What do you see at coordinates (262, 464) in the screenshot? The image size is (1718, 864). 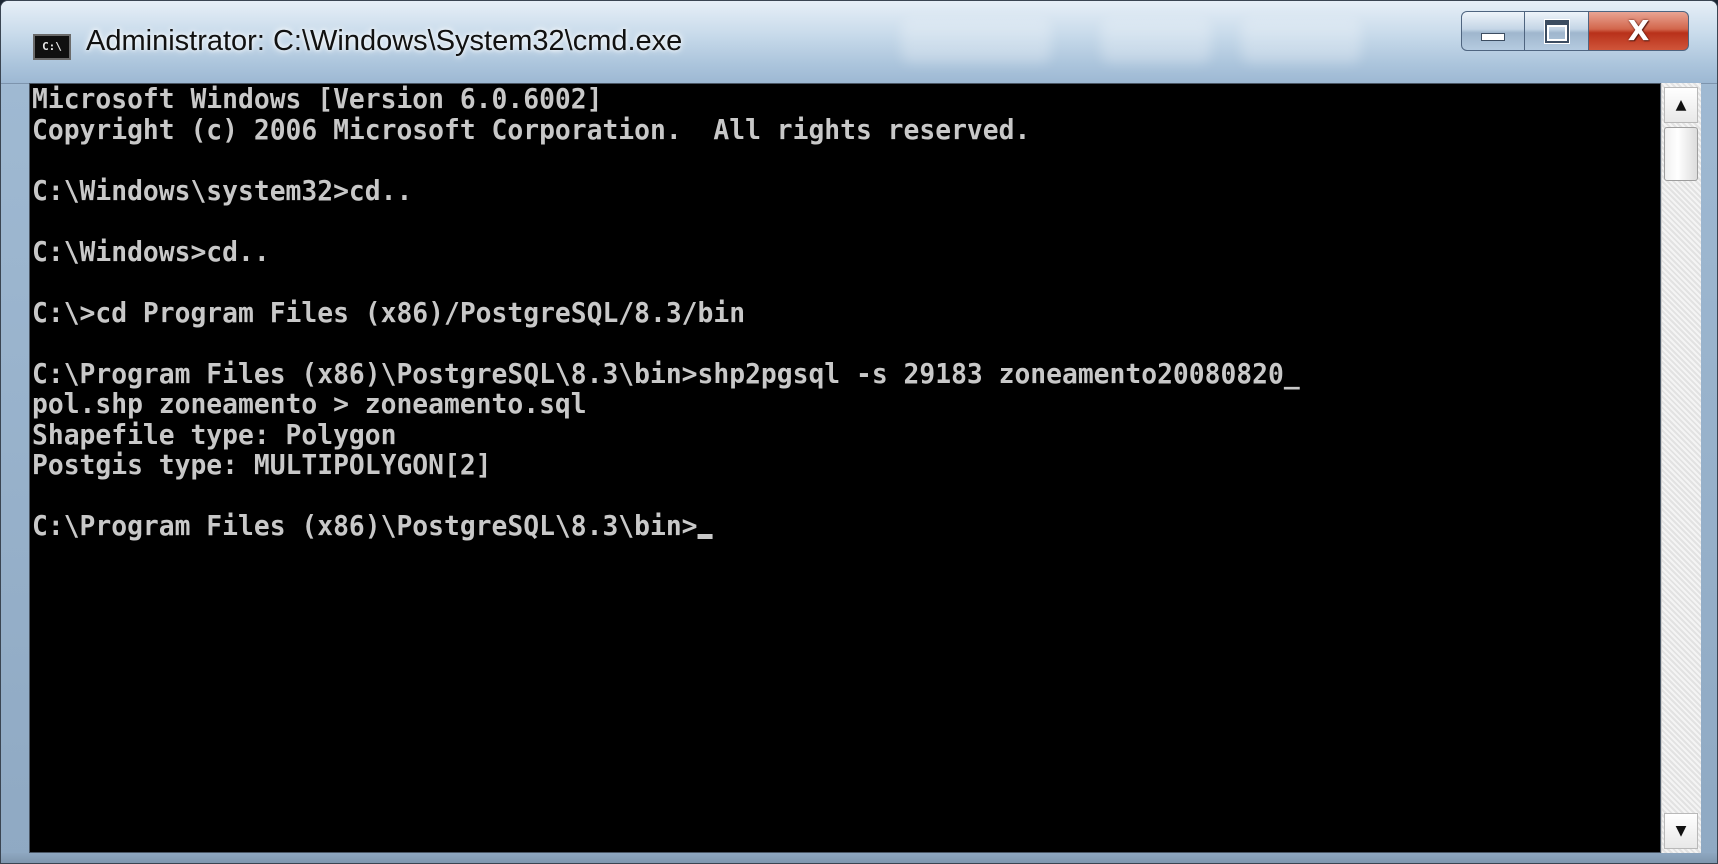 I see `console-line: Postgis type: MULTIPOLYGON[2]` at bounding box center [262, 464].